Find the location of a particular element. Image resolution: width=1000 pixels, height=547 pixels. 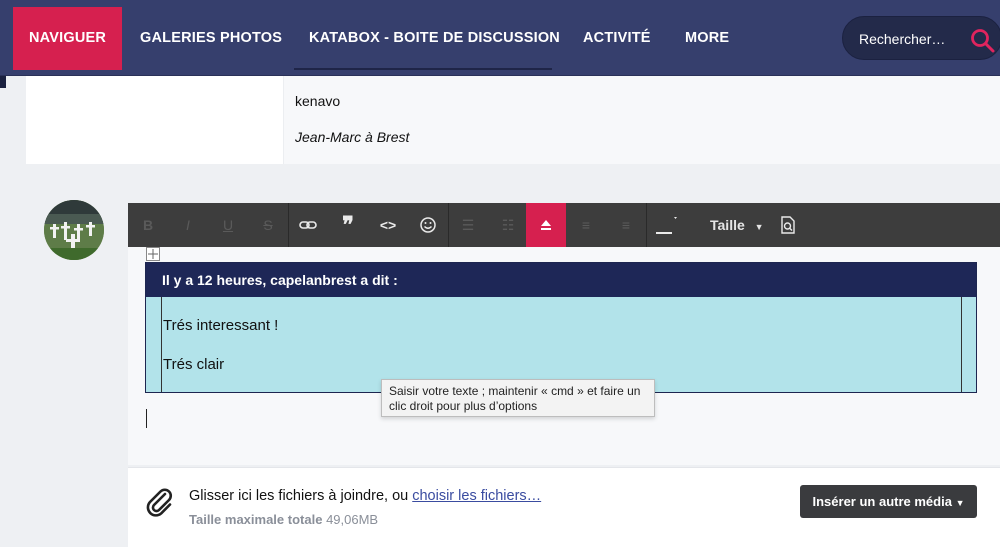

quote-body: Trés interessant ! Trés clair is located at coordinates (561, 344).